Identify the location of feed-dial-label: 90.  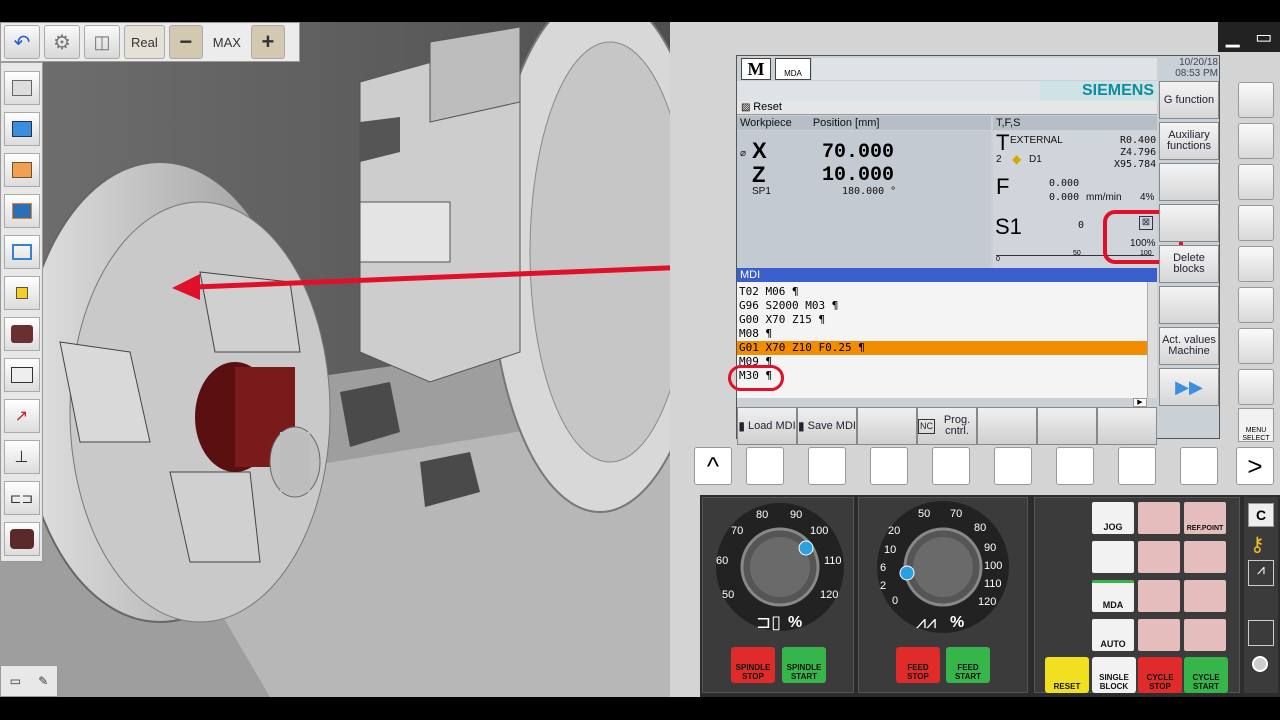
(990, 548).